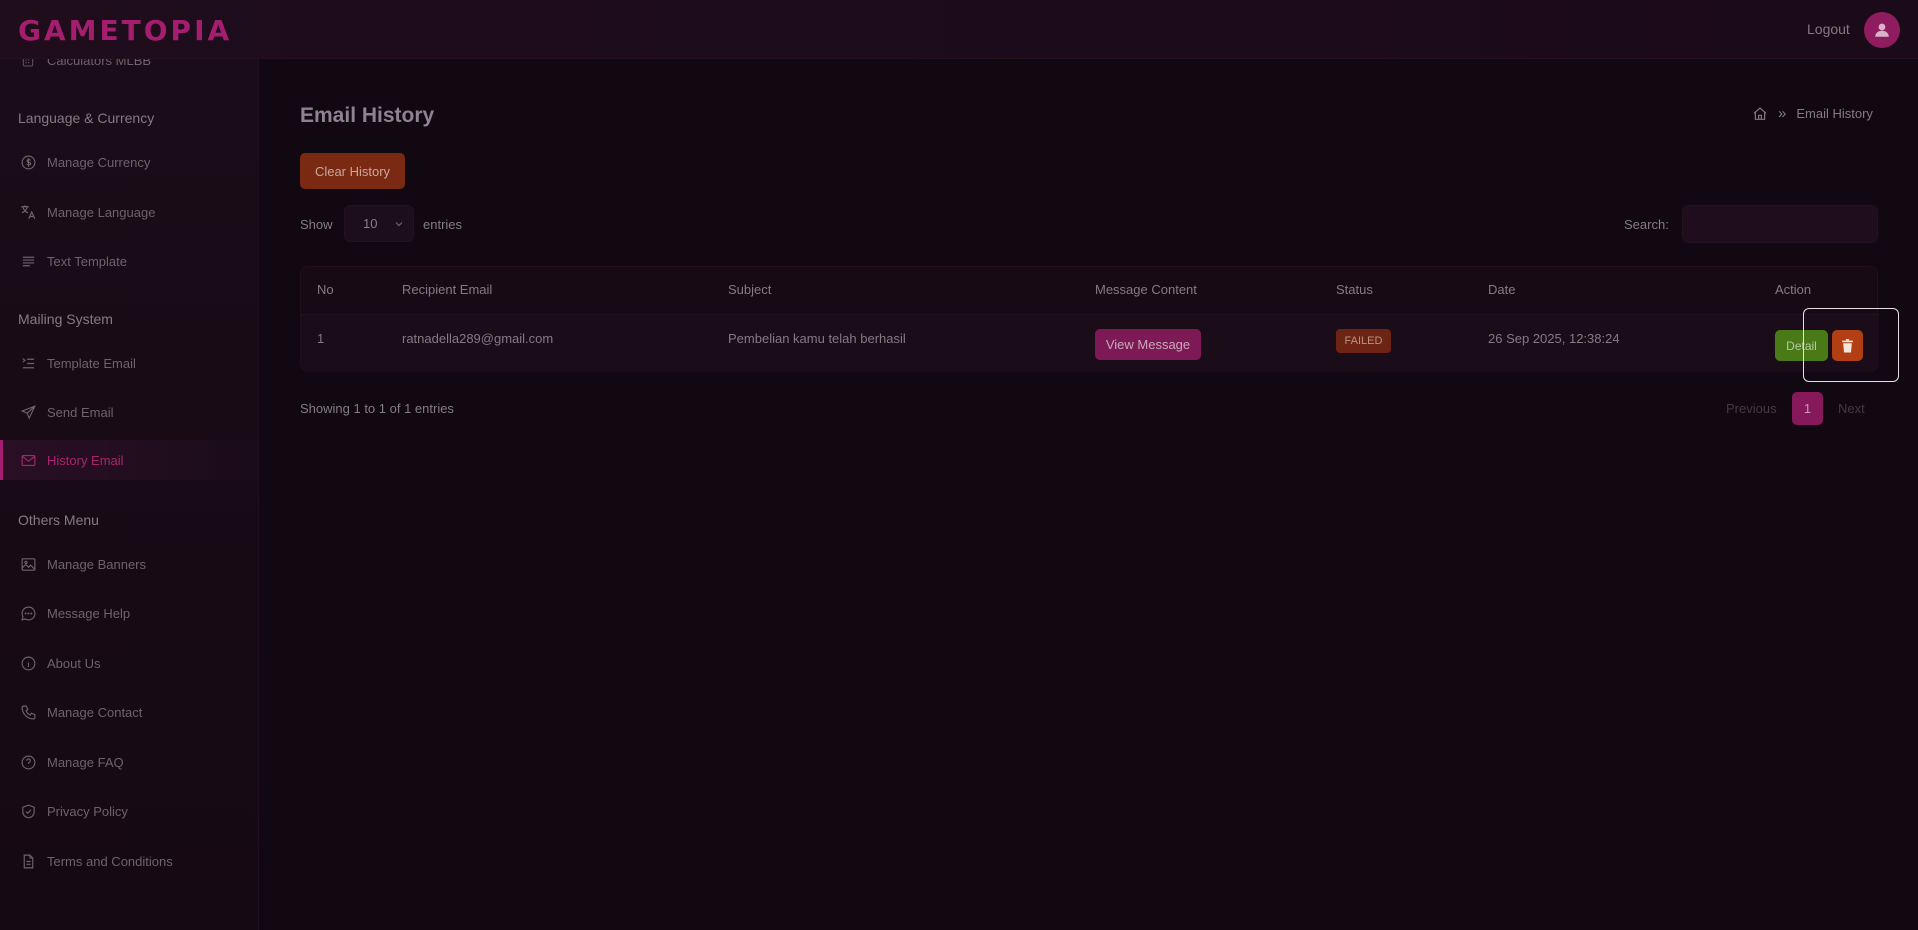  Describe the element at coordinates (91, 363) in the screenshot. I see `sidebar-item-label: Template Email` at that location.